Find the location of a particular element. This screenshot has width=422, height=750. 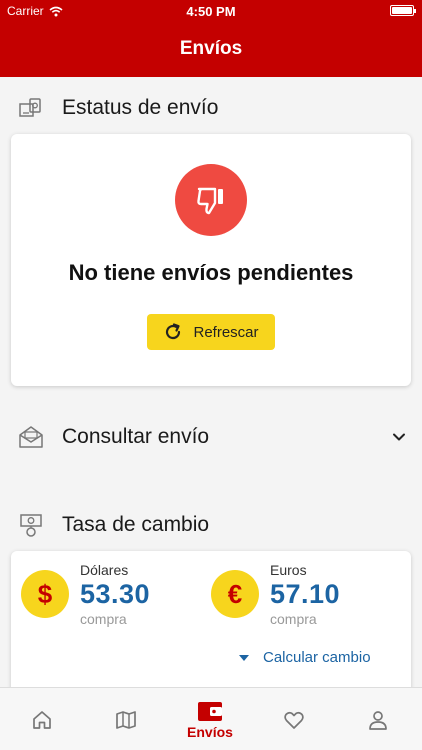

tab-home is located at coordinates (42, 719).